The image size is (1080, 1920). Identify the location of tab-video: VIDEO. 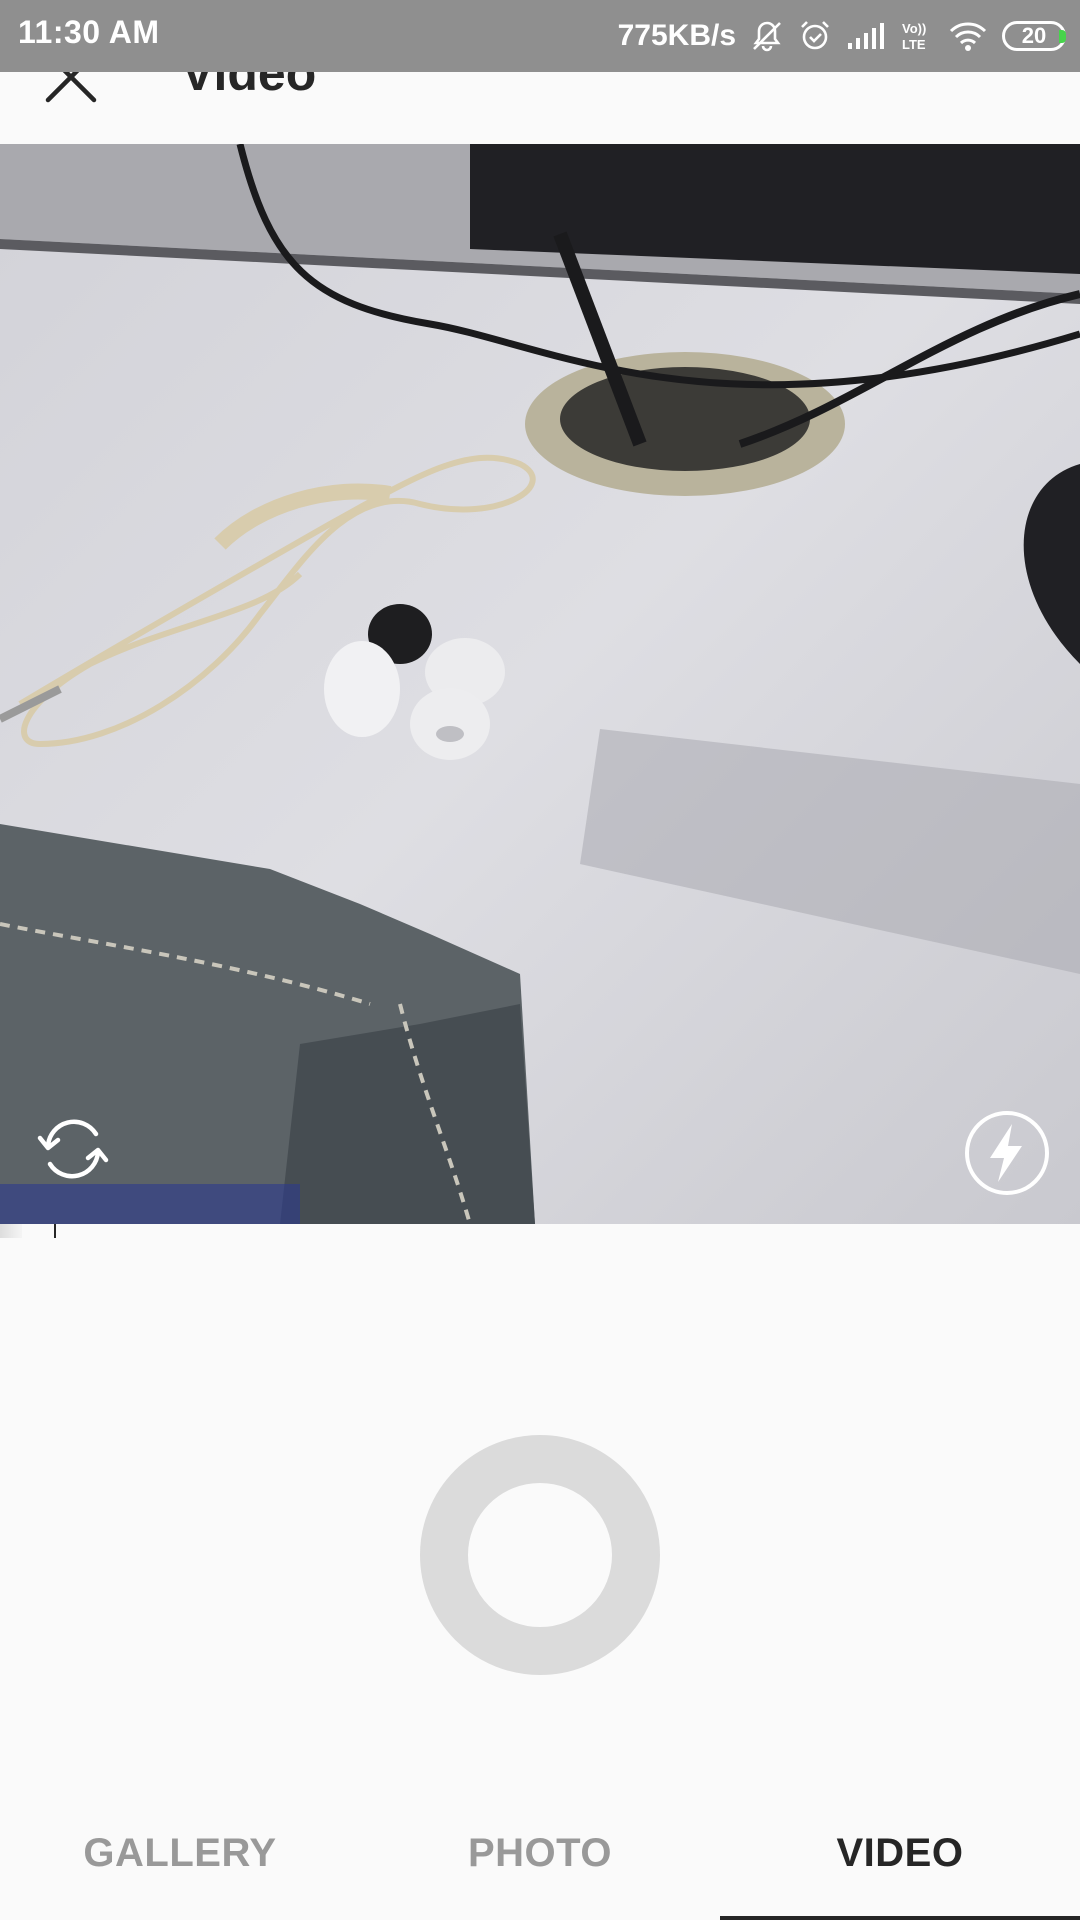
(900, 1860).